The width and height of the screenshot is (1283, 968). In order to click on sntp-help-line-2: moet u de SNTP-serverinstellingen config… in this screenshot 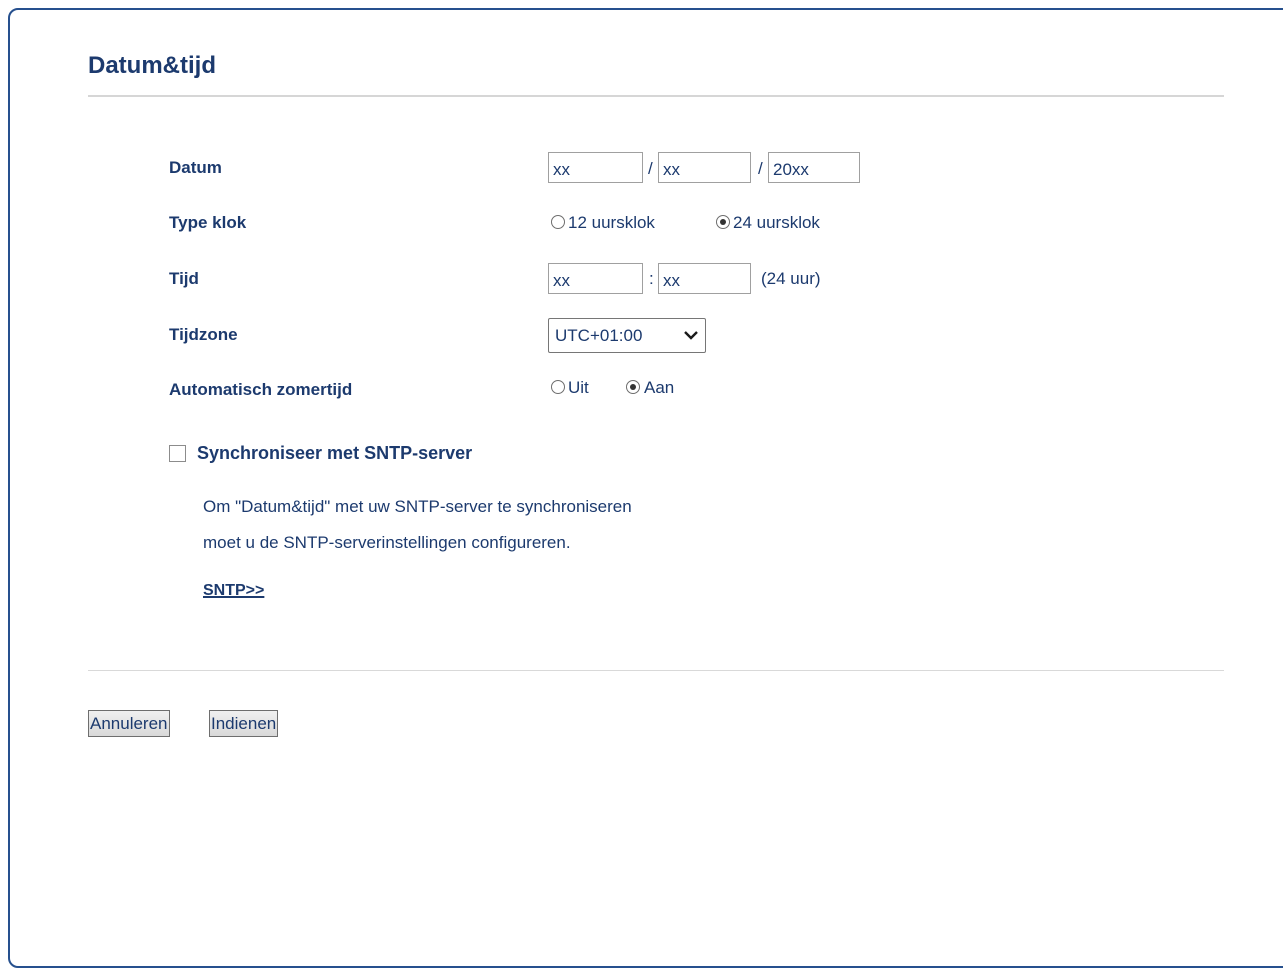, I will do `click(387, 542)`.